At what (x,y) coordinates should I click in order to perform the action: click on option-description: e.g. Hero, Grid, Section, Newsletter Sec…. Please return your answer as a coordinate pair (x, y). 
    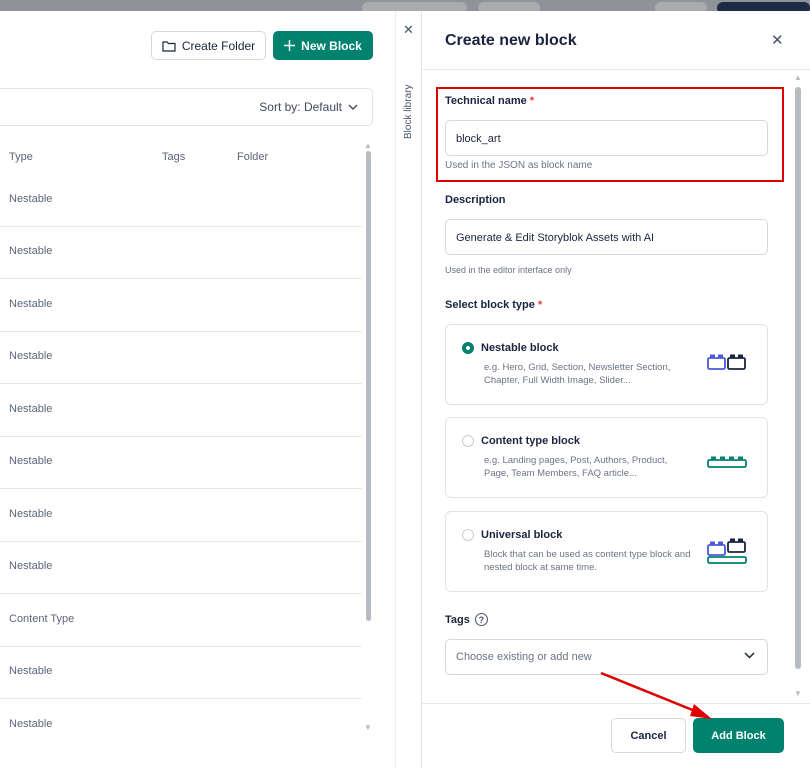
    Looking at the image, I should click on (577, 374).